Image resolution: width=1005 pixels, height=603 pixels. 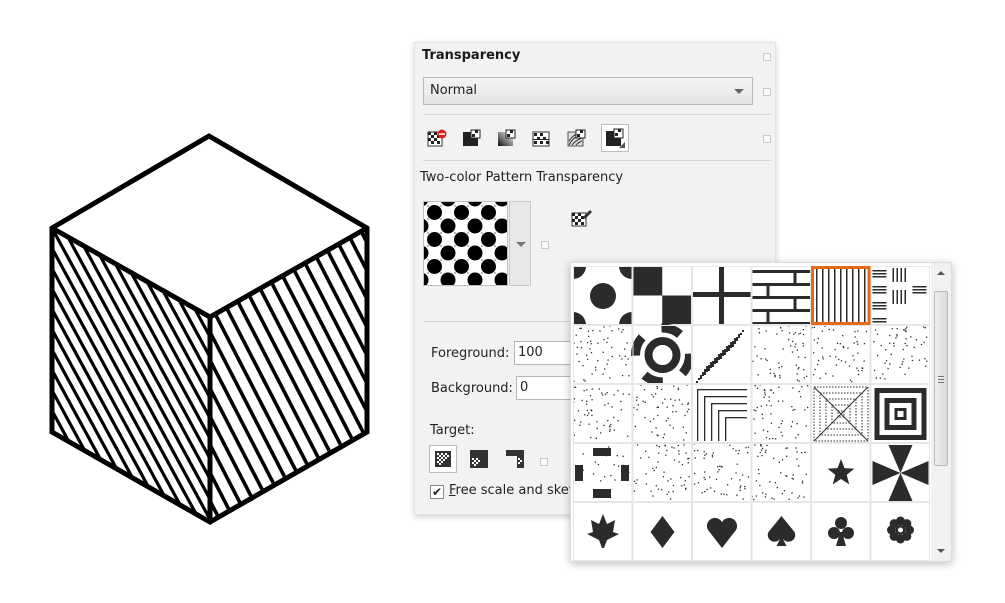 What do you see at coordinates (603, 354) in the screenshot?
I see `pattern-thumb-diagonal-dots` at bounding box center [603, 354].